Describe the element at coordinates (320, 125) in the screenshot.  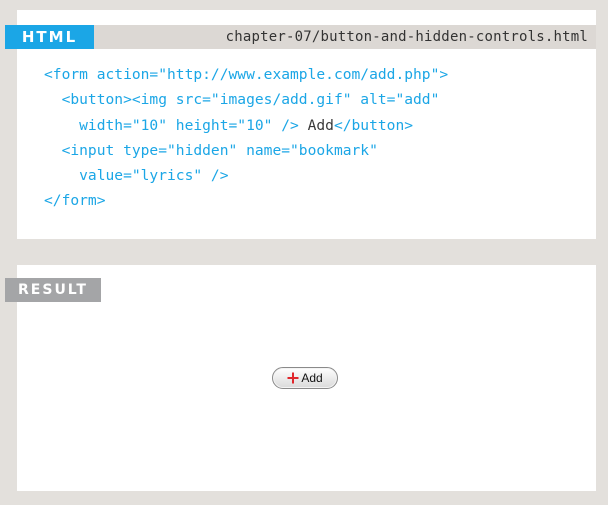
I see `code-token: Add` at that location.